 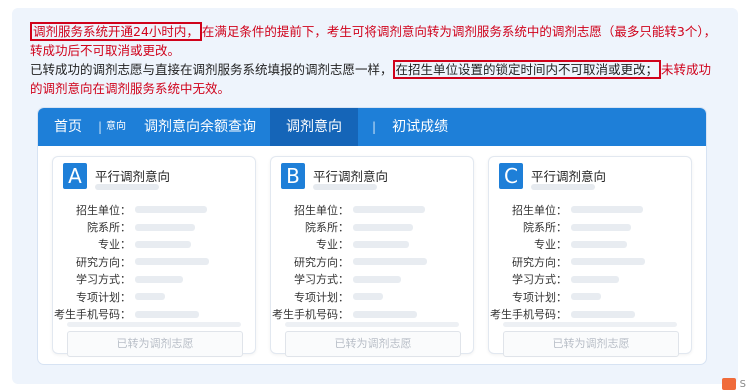 What do you see at coordinates (117, 127) in the screenshot?
I see `nav-intent-small: 意向` at bounding box center [117, 127].